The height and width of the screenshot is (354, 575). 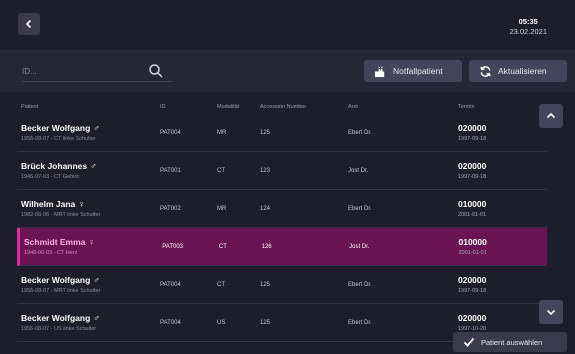 What do you see at coordinates (287, 71) in the screenshot?
I see `search-toolbar: Notfallpatient Aktualisieren` at bounding box center [287, 71].